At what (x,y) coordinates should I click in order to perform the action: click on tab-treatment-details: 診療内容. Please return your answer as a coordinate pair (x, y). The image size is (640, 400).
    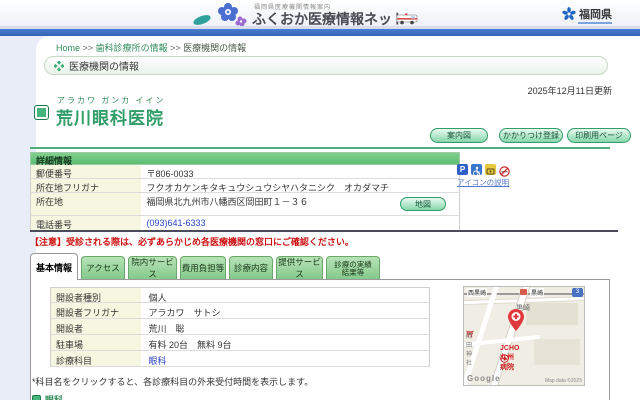
    Looking at the image, I should click on (251, 267).